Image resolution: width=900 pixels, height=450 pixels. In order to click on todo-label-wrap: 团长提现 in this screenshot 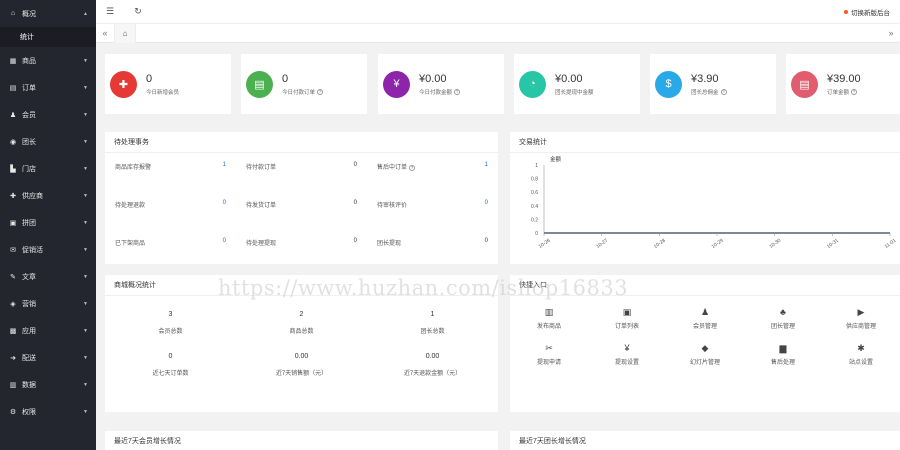, I will do `click(389, 242)`.